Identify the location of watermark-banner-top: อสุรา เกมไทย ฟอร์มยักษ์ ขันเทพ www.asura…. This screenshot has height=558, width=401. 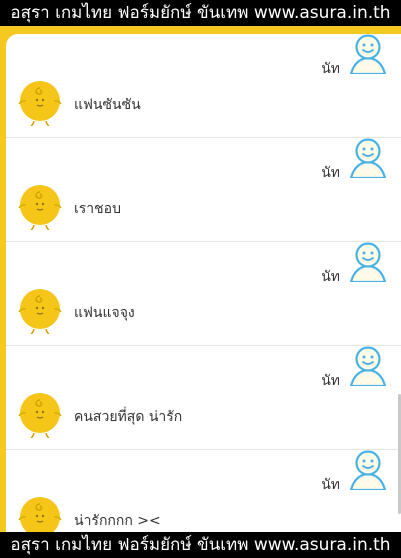
(200, 13).